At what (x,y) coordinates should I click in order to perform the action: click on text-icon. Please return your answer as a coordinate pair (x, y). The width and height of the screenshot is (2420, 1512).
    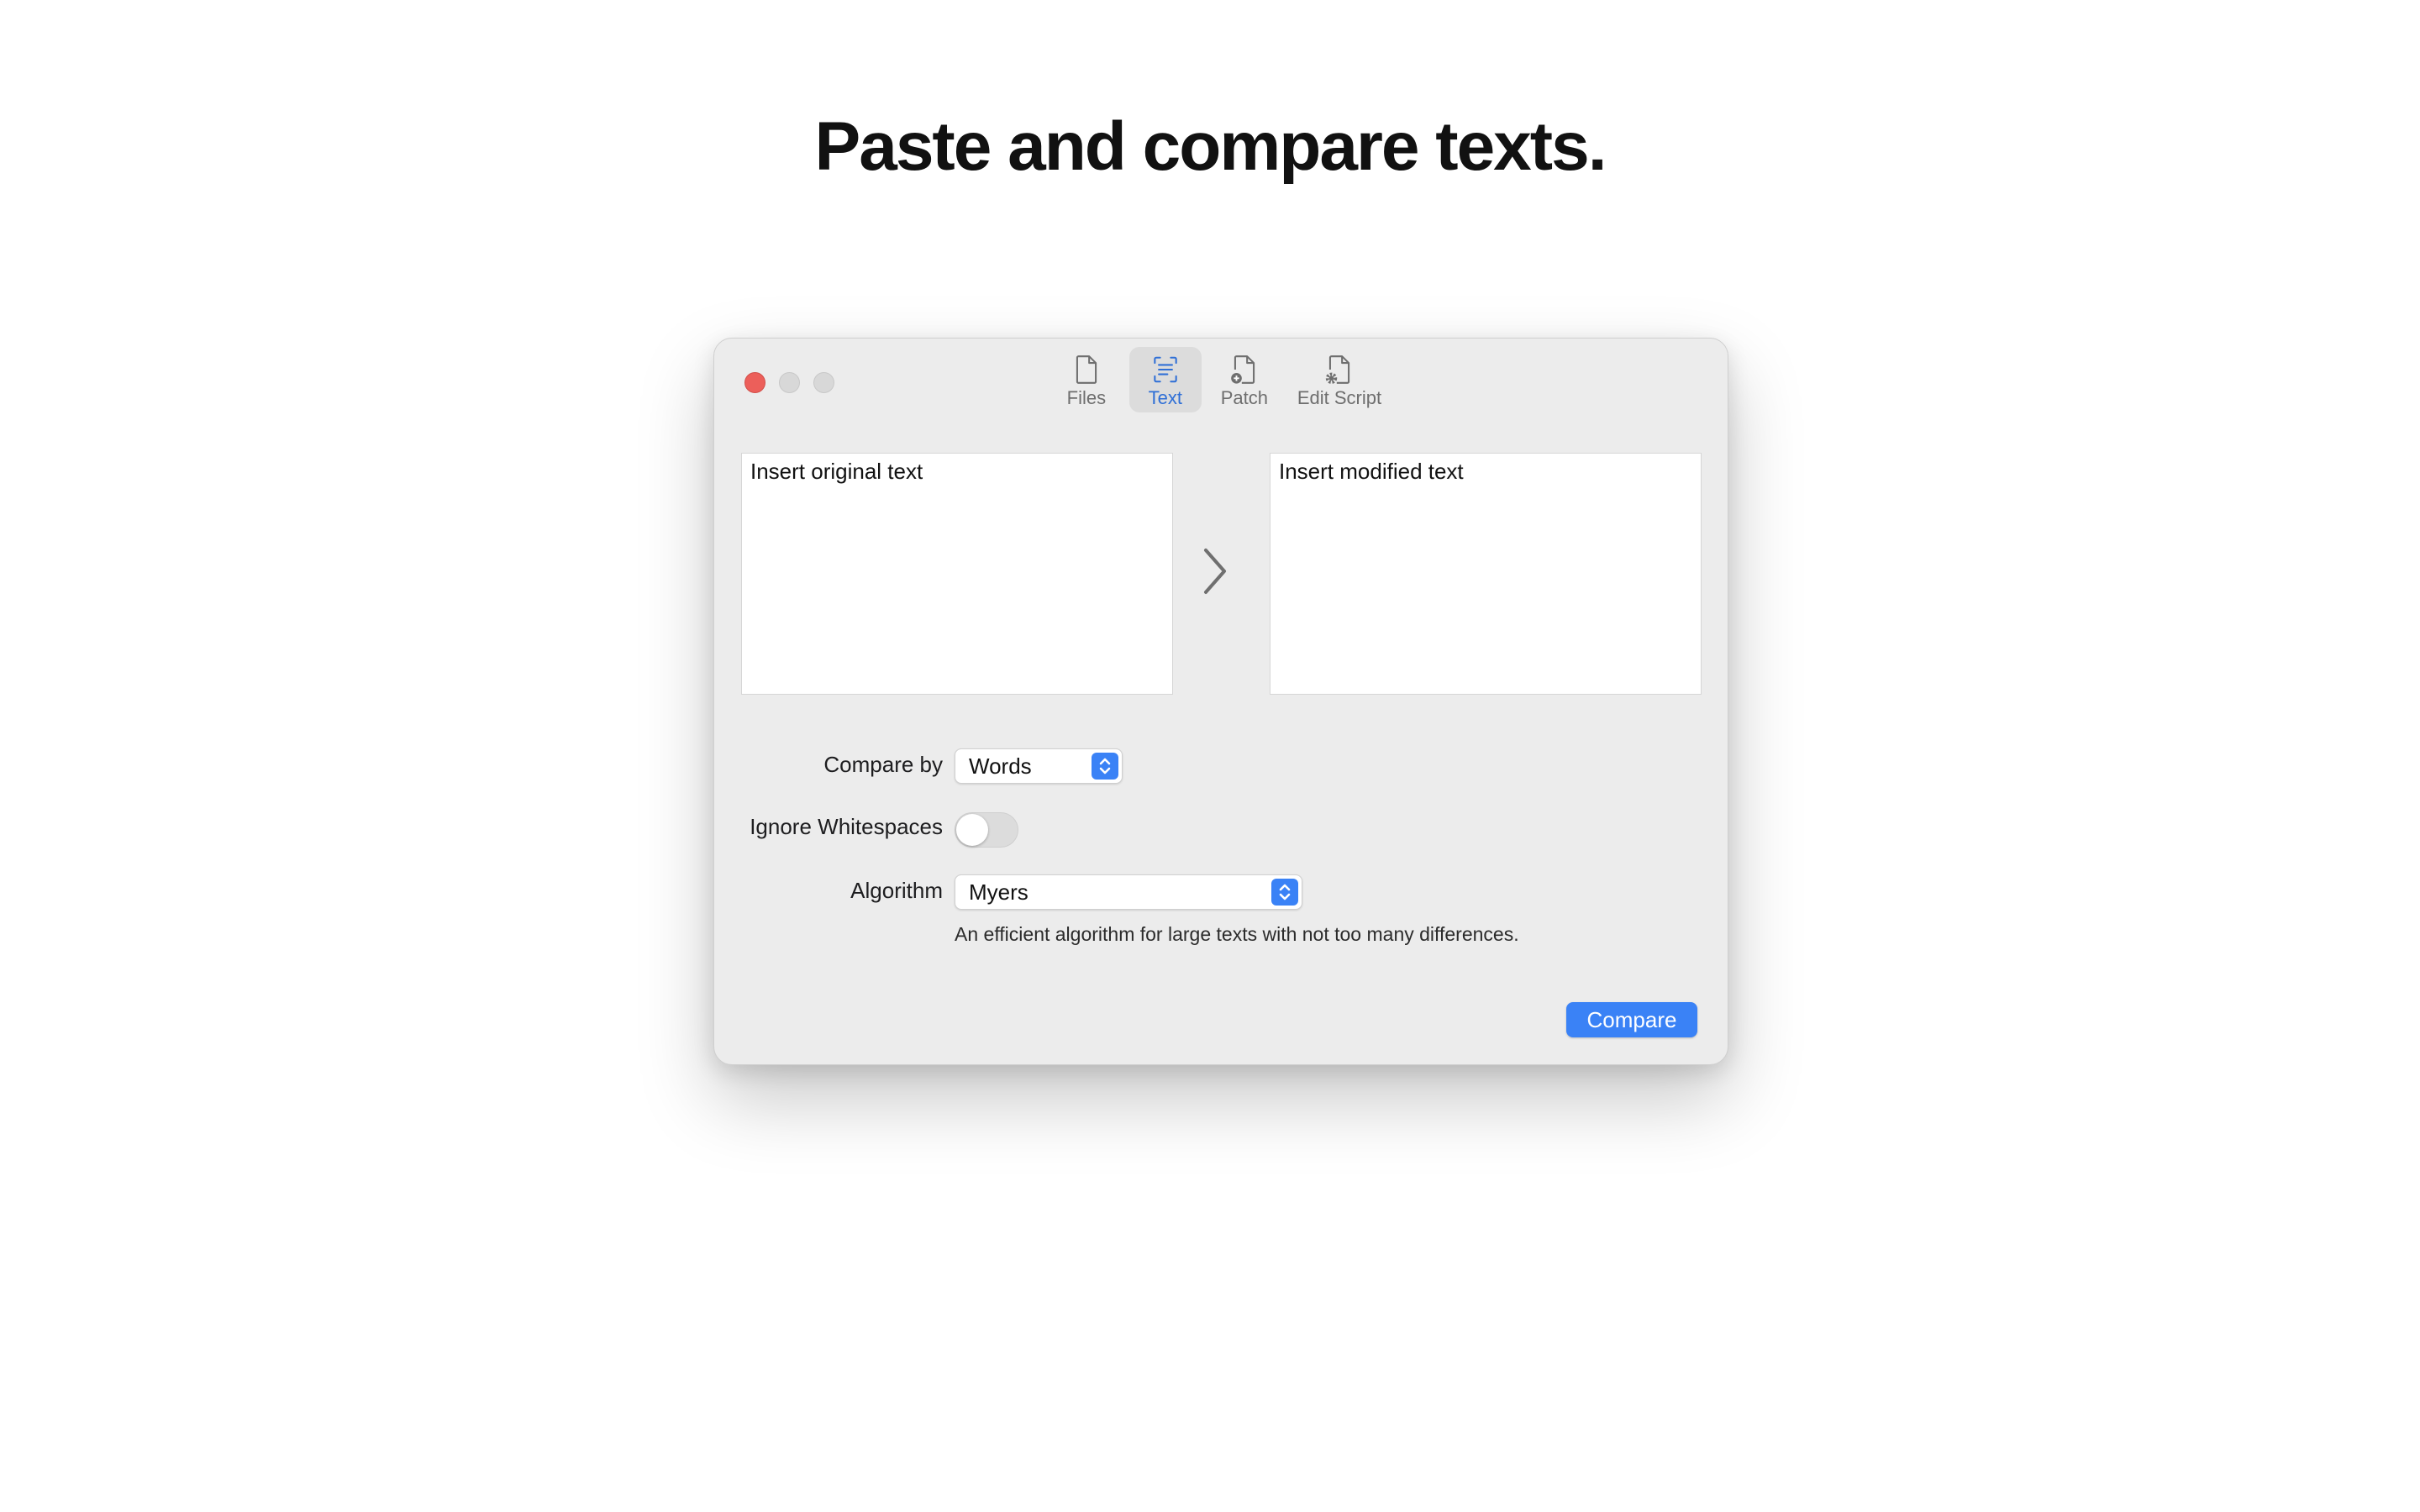
    Looking at the image, I should click on (1165, 369).